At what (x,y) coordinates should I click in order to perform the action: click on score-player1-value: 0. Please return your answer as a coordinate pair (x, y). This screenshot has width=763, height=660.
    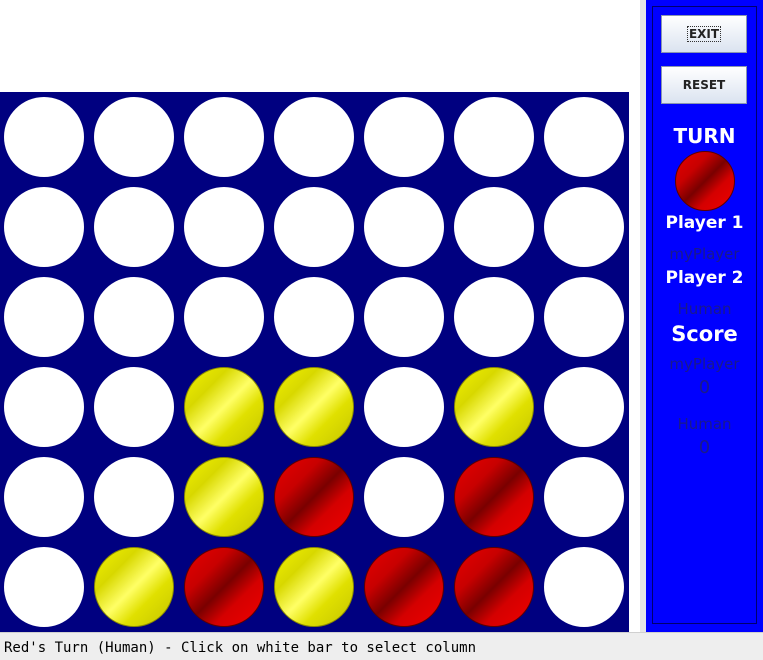
    Looking at the image, I should click on (704, 387).